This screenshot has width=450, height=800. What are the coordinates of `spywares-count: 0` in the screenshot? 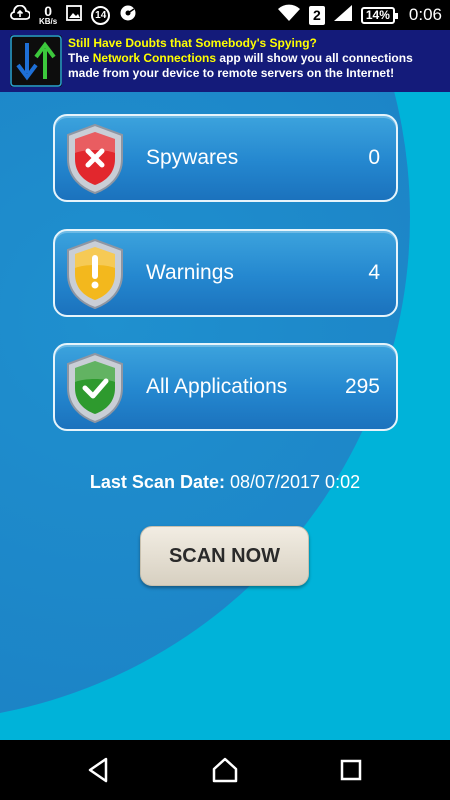 It's located at (374, 157).